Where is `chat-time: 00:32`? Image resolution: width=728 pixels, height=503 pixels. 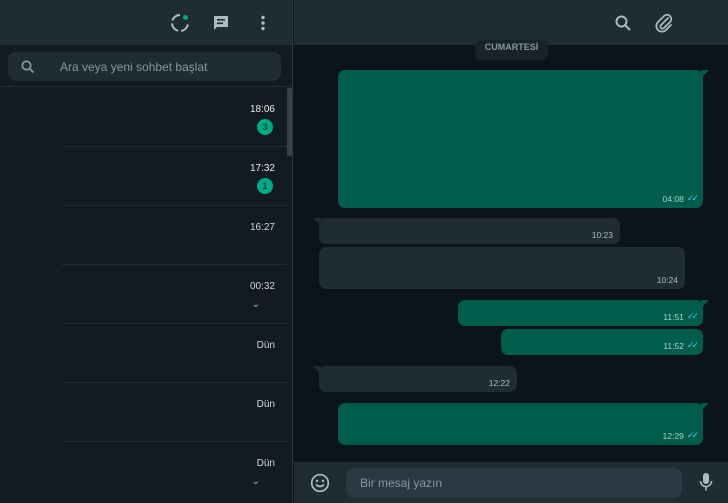 chat-time: 00:32 is located at coordinates (262, 286).